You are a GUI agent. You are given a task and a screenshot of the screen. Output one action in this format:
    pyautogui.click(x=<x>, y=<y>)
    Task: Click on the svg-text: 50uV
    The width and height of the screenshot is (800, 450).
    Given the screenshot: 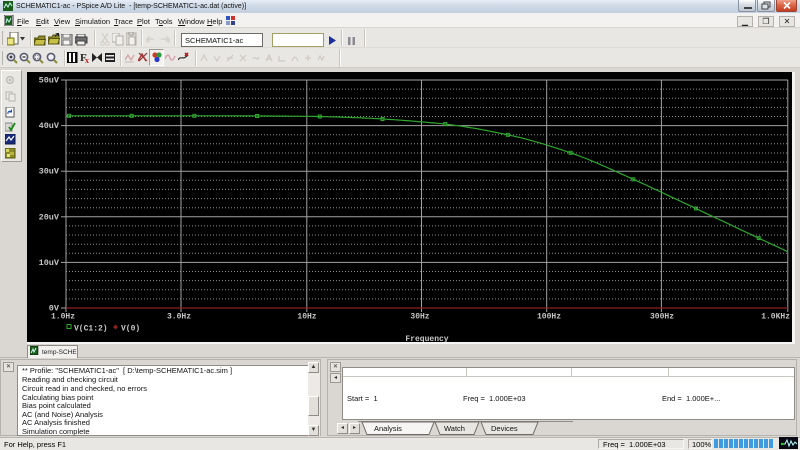 What is the action you would take?
    pyautogui.click(x=49, y=81)
    